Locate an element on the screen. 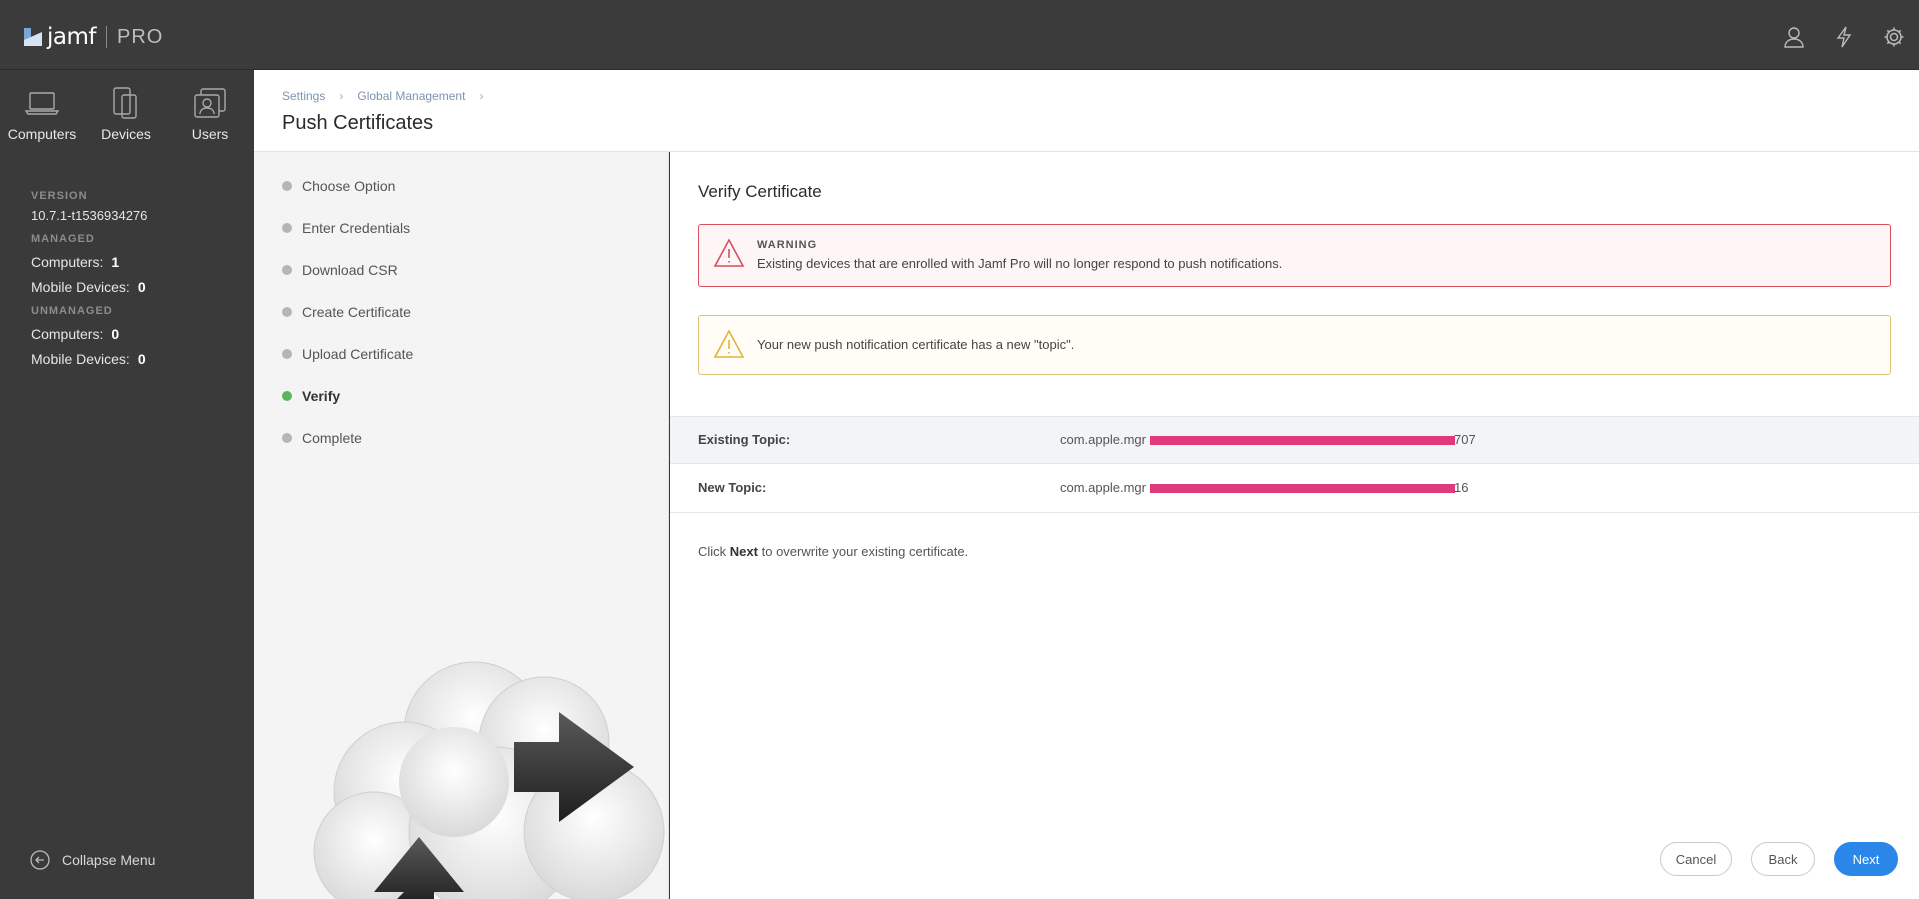 The image size is (1919, 899). unmanaged-heading: UNMANAGED is located at coordinates (72, 311).